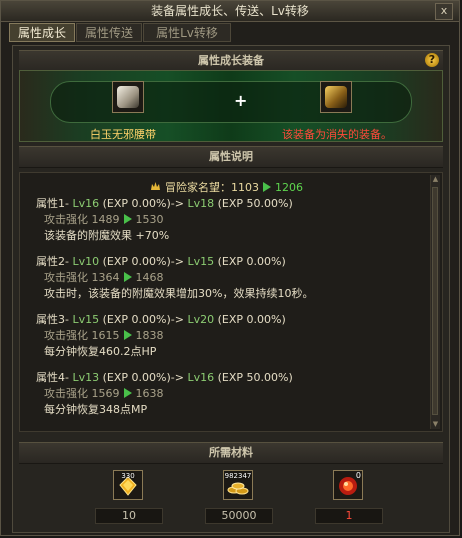 The width and height of the screenshot is (462, 538). I want to click on fame-label: 冒险家名望：, so click(198, 187).